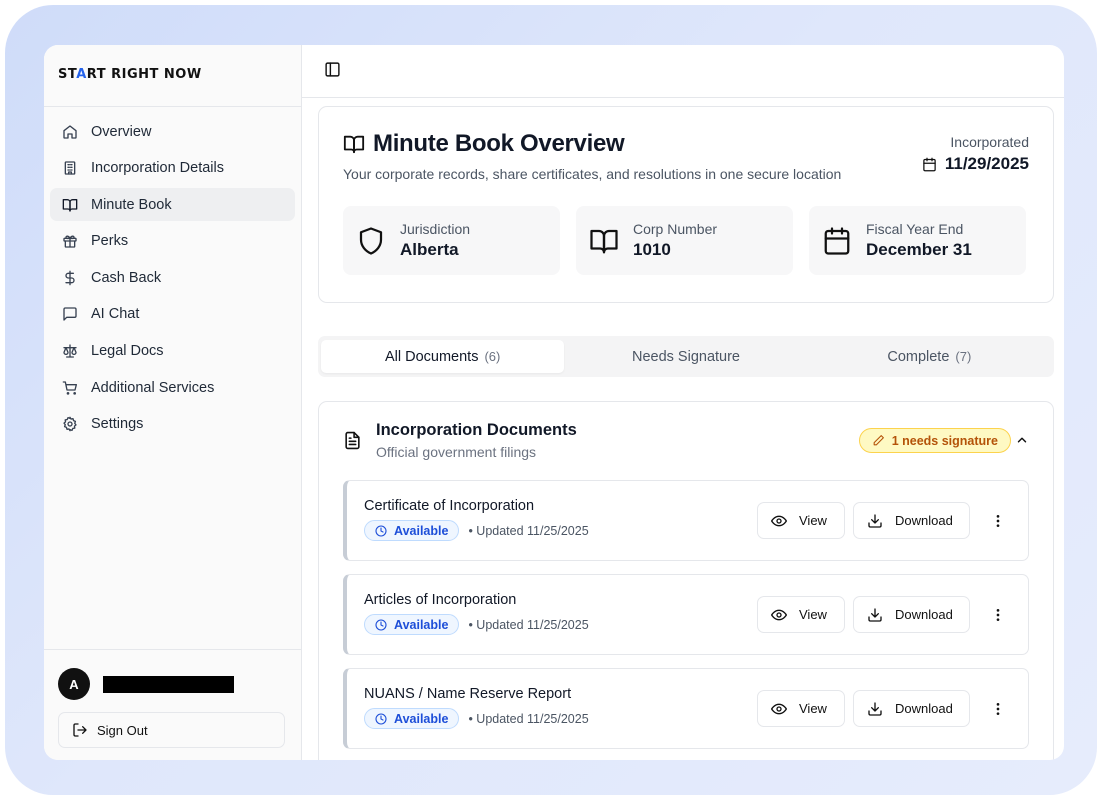  I want to click on tab-complete: Complete (7), so click(929, 356).